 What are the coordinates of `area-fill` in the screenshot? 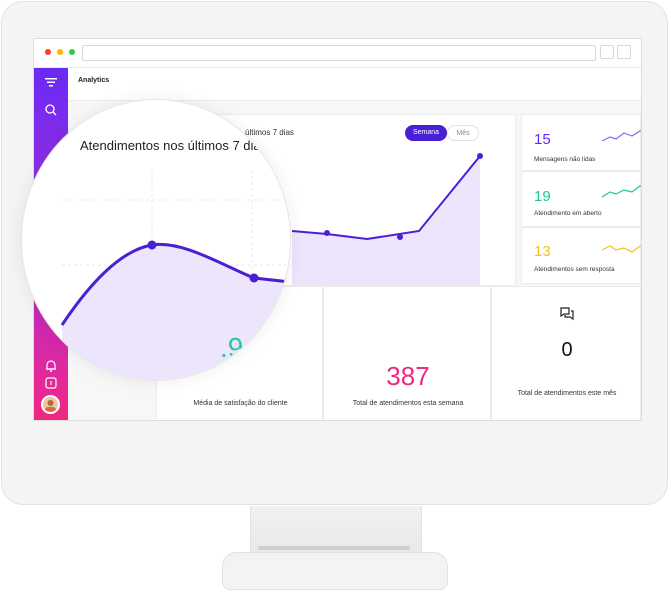 It's located at (386, 221).